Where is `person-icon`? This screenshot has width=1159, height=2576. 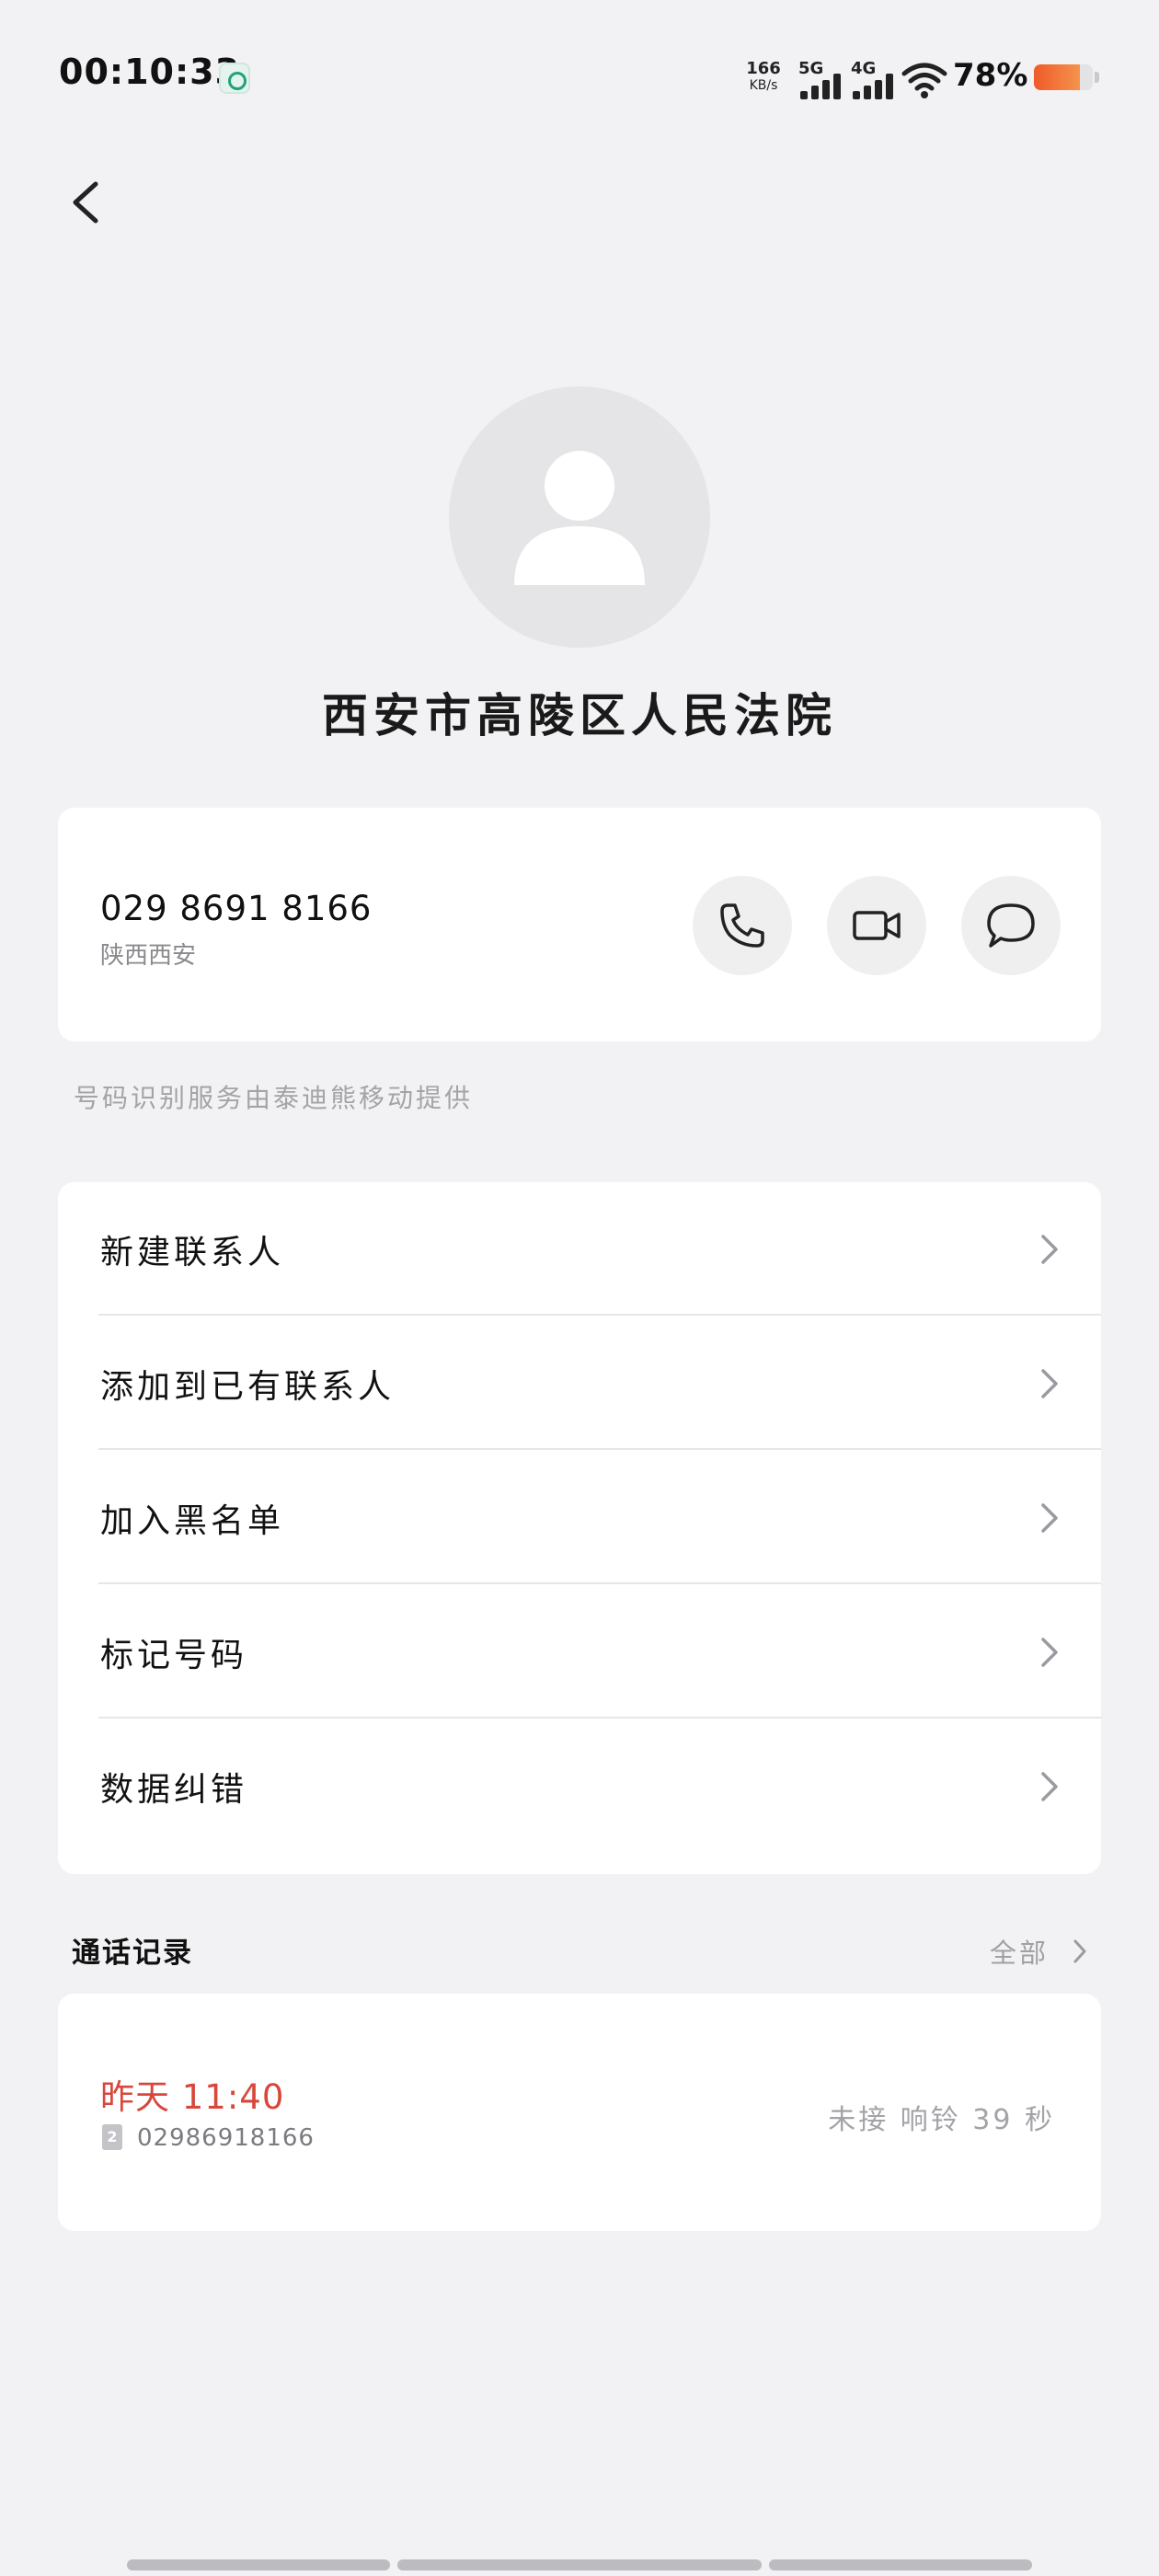
person-icon is located at coordinates (579, 518).